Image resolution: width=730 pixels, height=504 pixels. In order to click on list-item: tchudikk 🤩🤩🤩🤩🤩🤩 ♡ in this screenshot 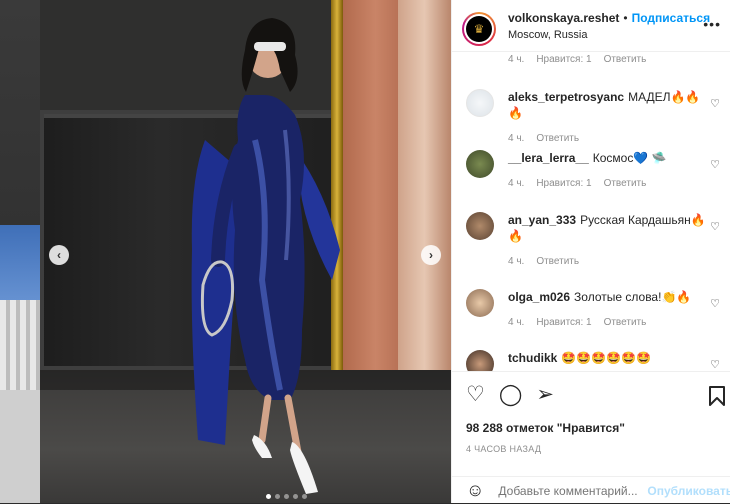, I will do `click(595, 360)`.